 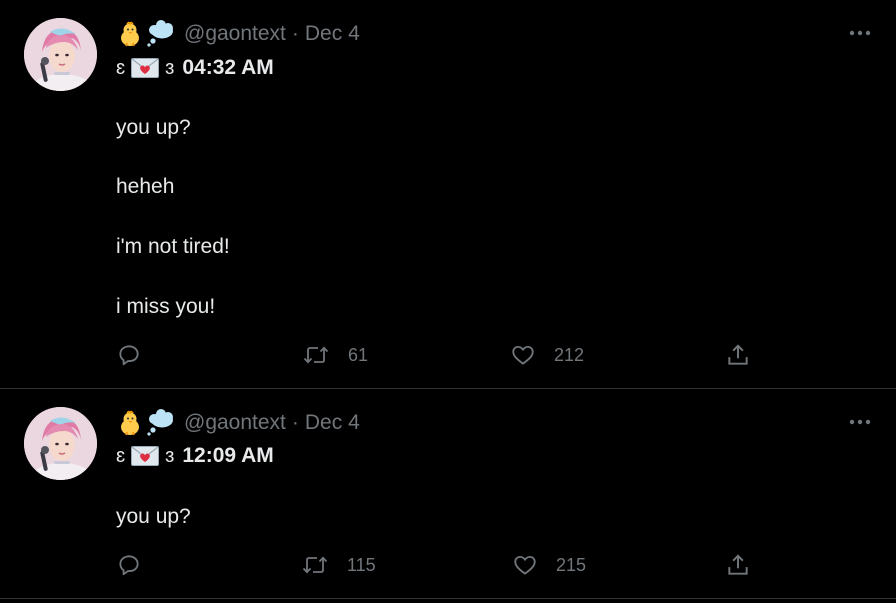 I want to click on tweet-actions: 115 215, so click(x=436, y=565).